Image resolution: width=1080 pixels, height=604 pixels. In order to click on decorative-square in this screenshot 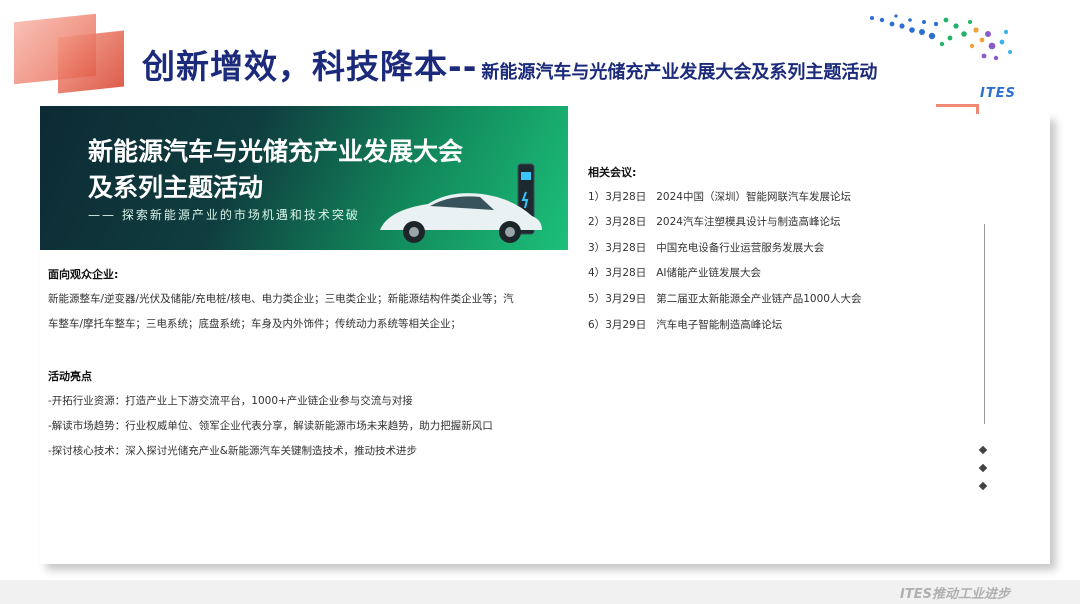, I will do `click(91, 62)`.